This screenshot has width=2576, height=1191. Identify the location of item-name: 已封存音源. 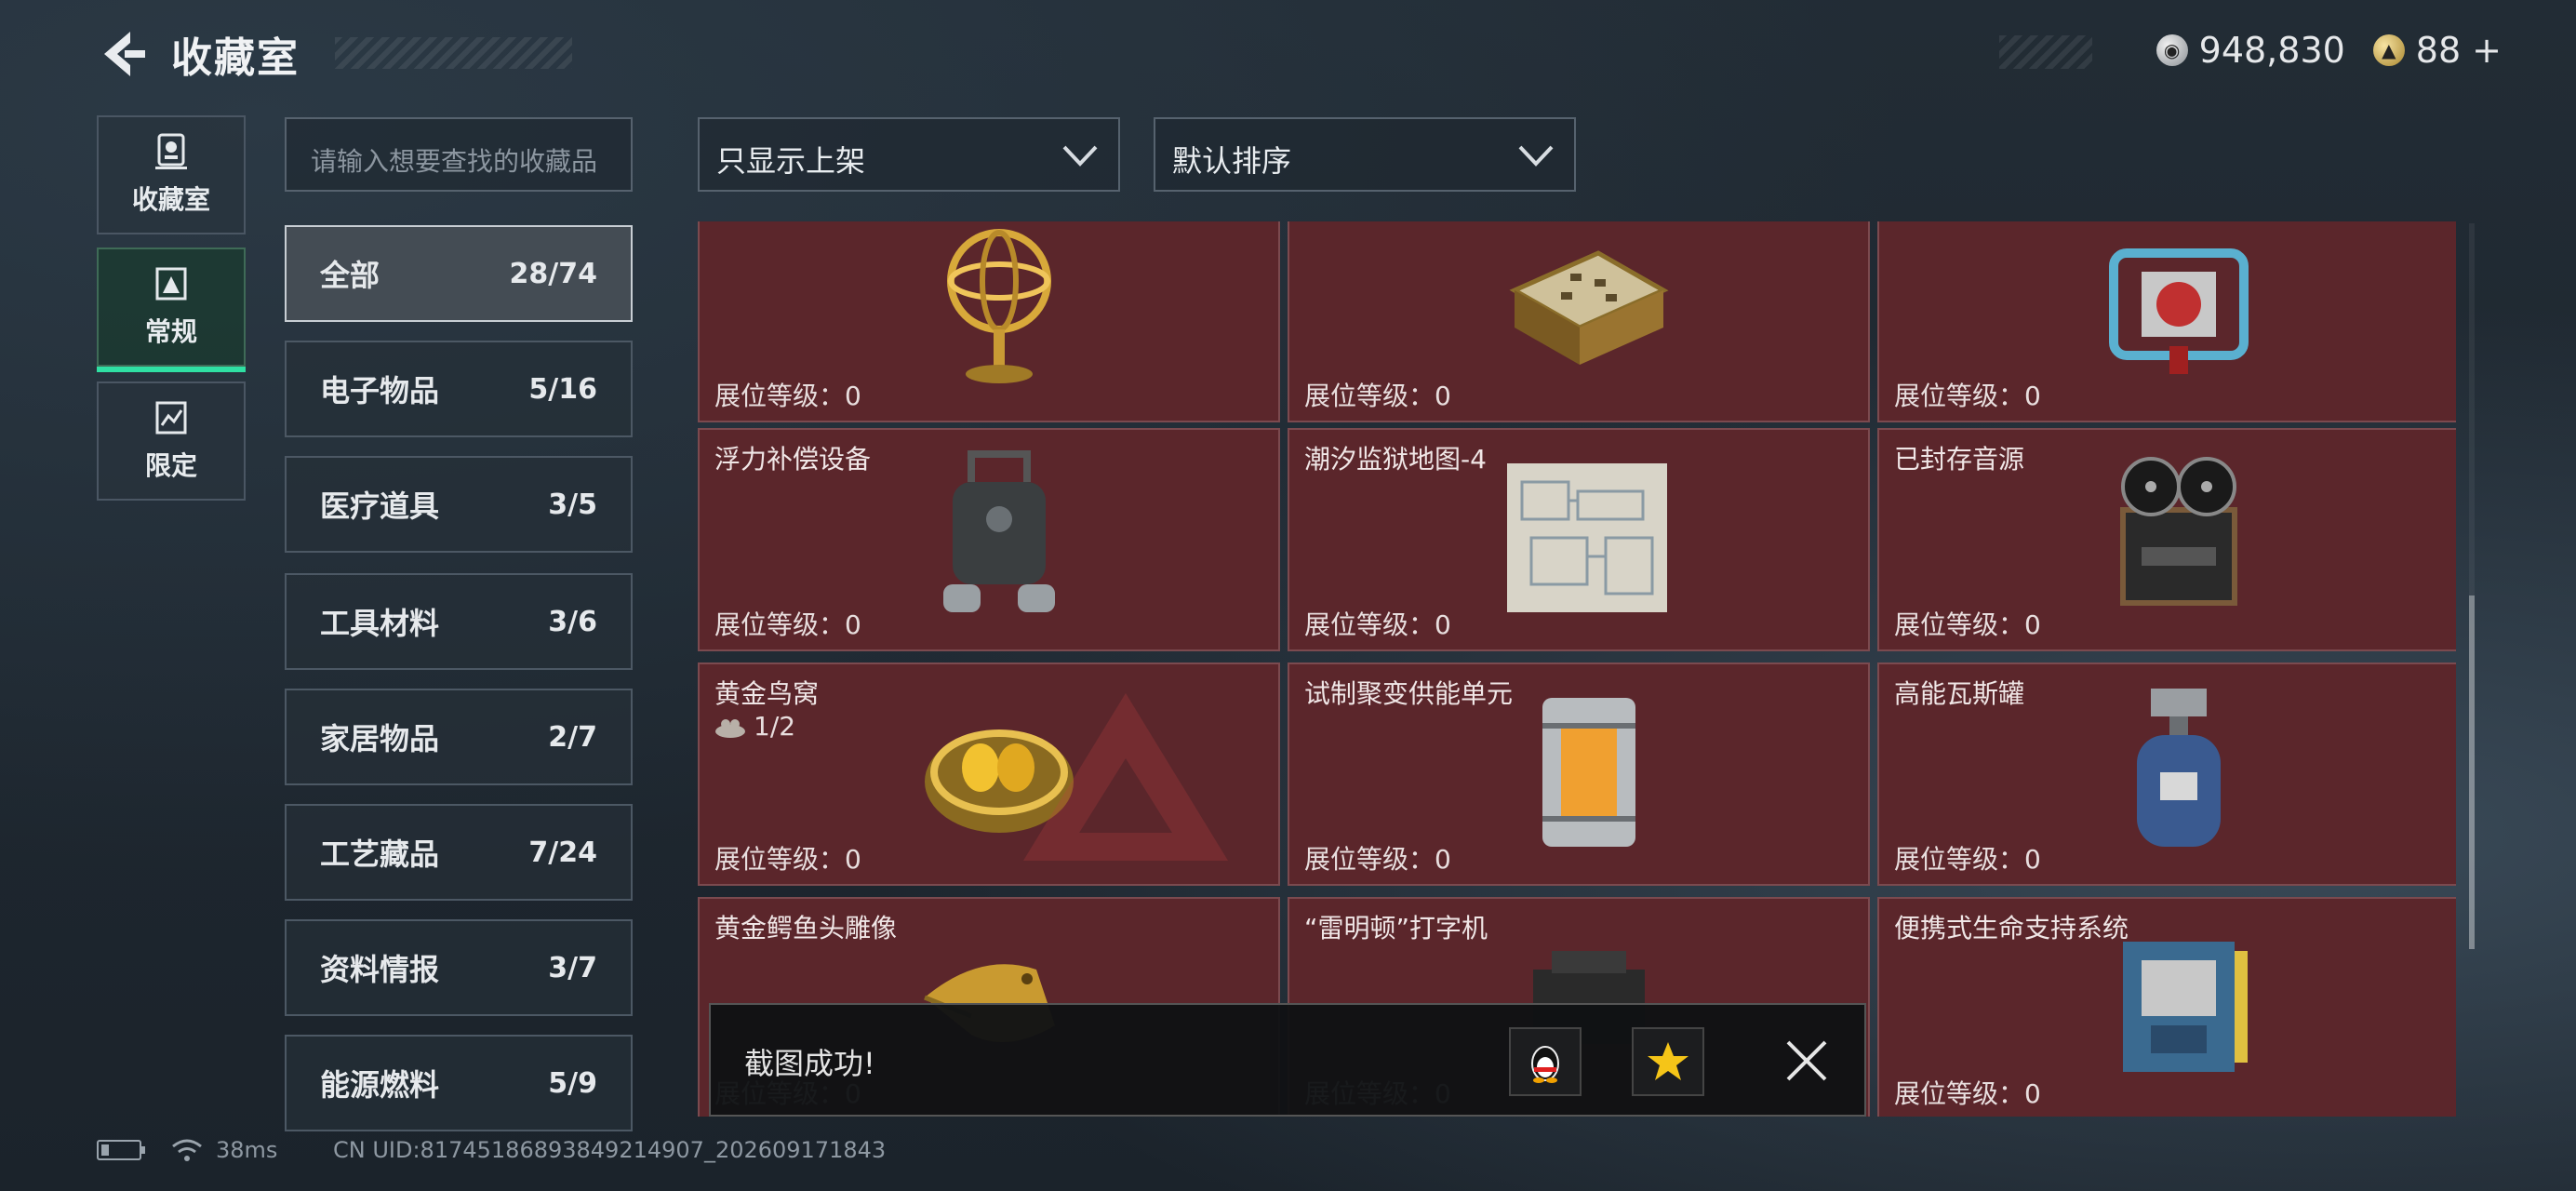
(1960, 459).